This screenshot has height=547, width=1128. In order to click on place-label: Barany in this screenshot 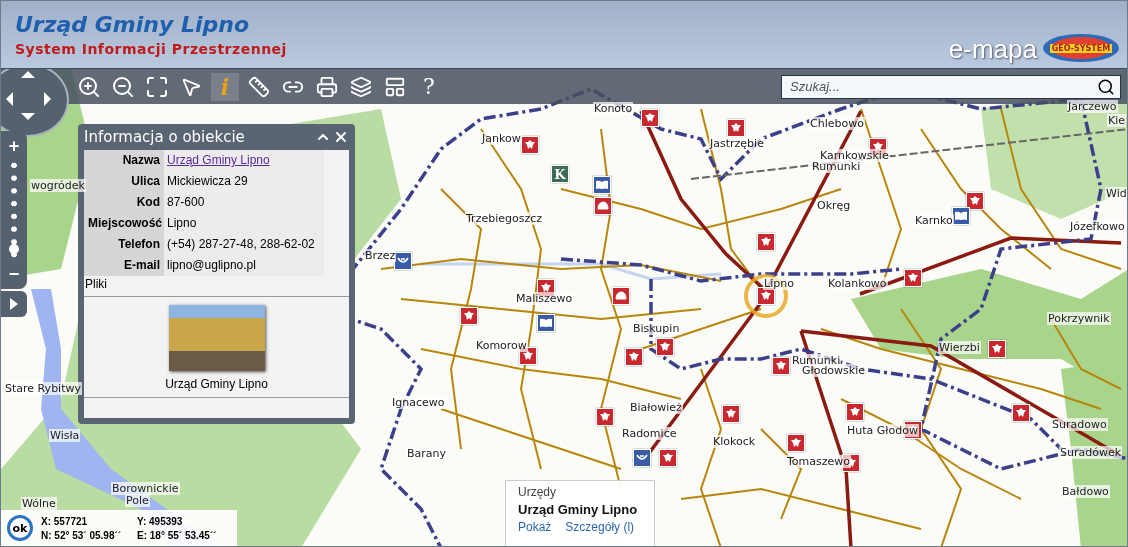, I will do `click(427, 453)`.